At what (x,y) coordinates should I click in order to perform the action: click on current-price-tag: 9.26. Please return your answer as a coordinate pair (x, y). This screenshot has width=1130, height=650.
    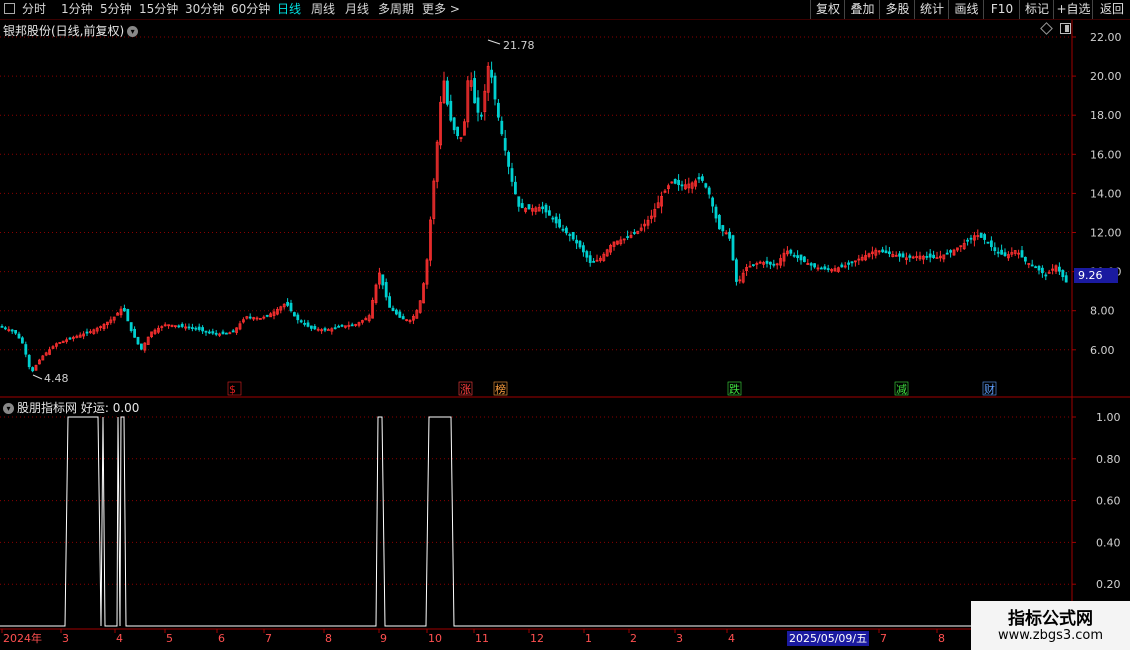
    Looking at the image, I should click on (1096, 275).